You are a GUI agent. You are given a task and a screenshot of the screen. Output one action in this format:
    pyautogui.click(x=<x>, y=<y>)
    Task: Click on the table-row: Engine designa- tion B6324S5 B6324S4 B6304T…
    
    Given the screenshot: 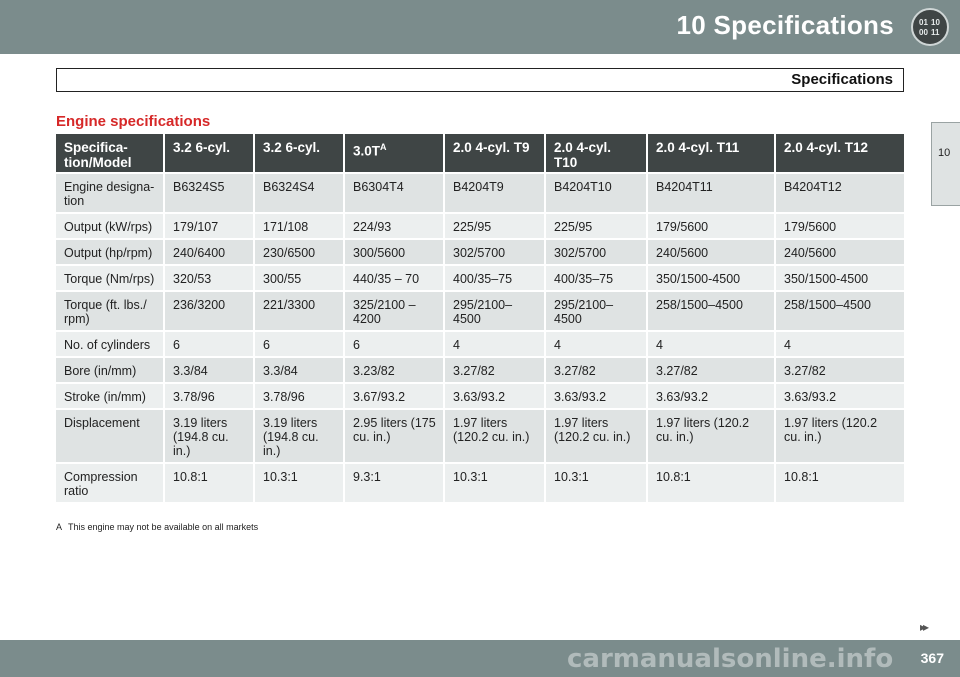 What is the action you would take?
    pyautogui.click(x=480, y=192)
    